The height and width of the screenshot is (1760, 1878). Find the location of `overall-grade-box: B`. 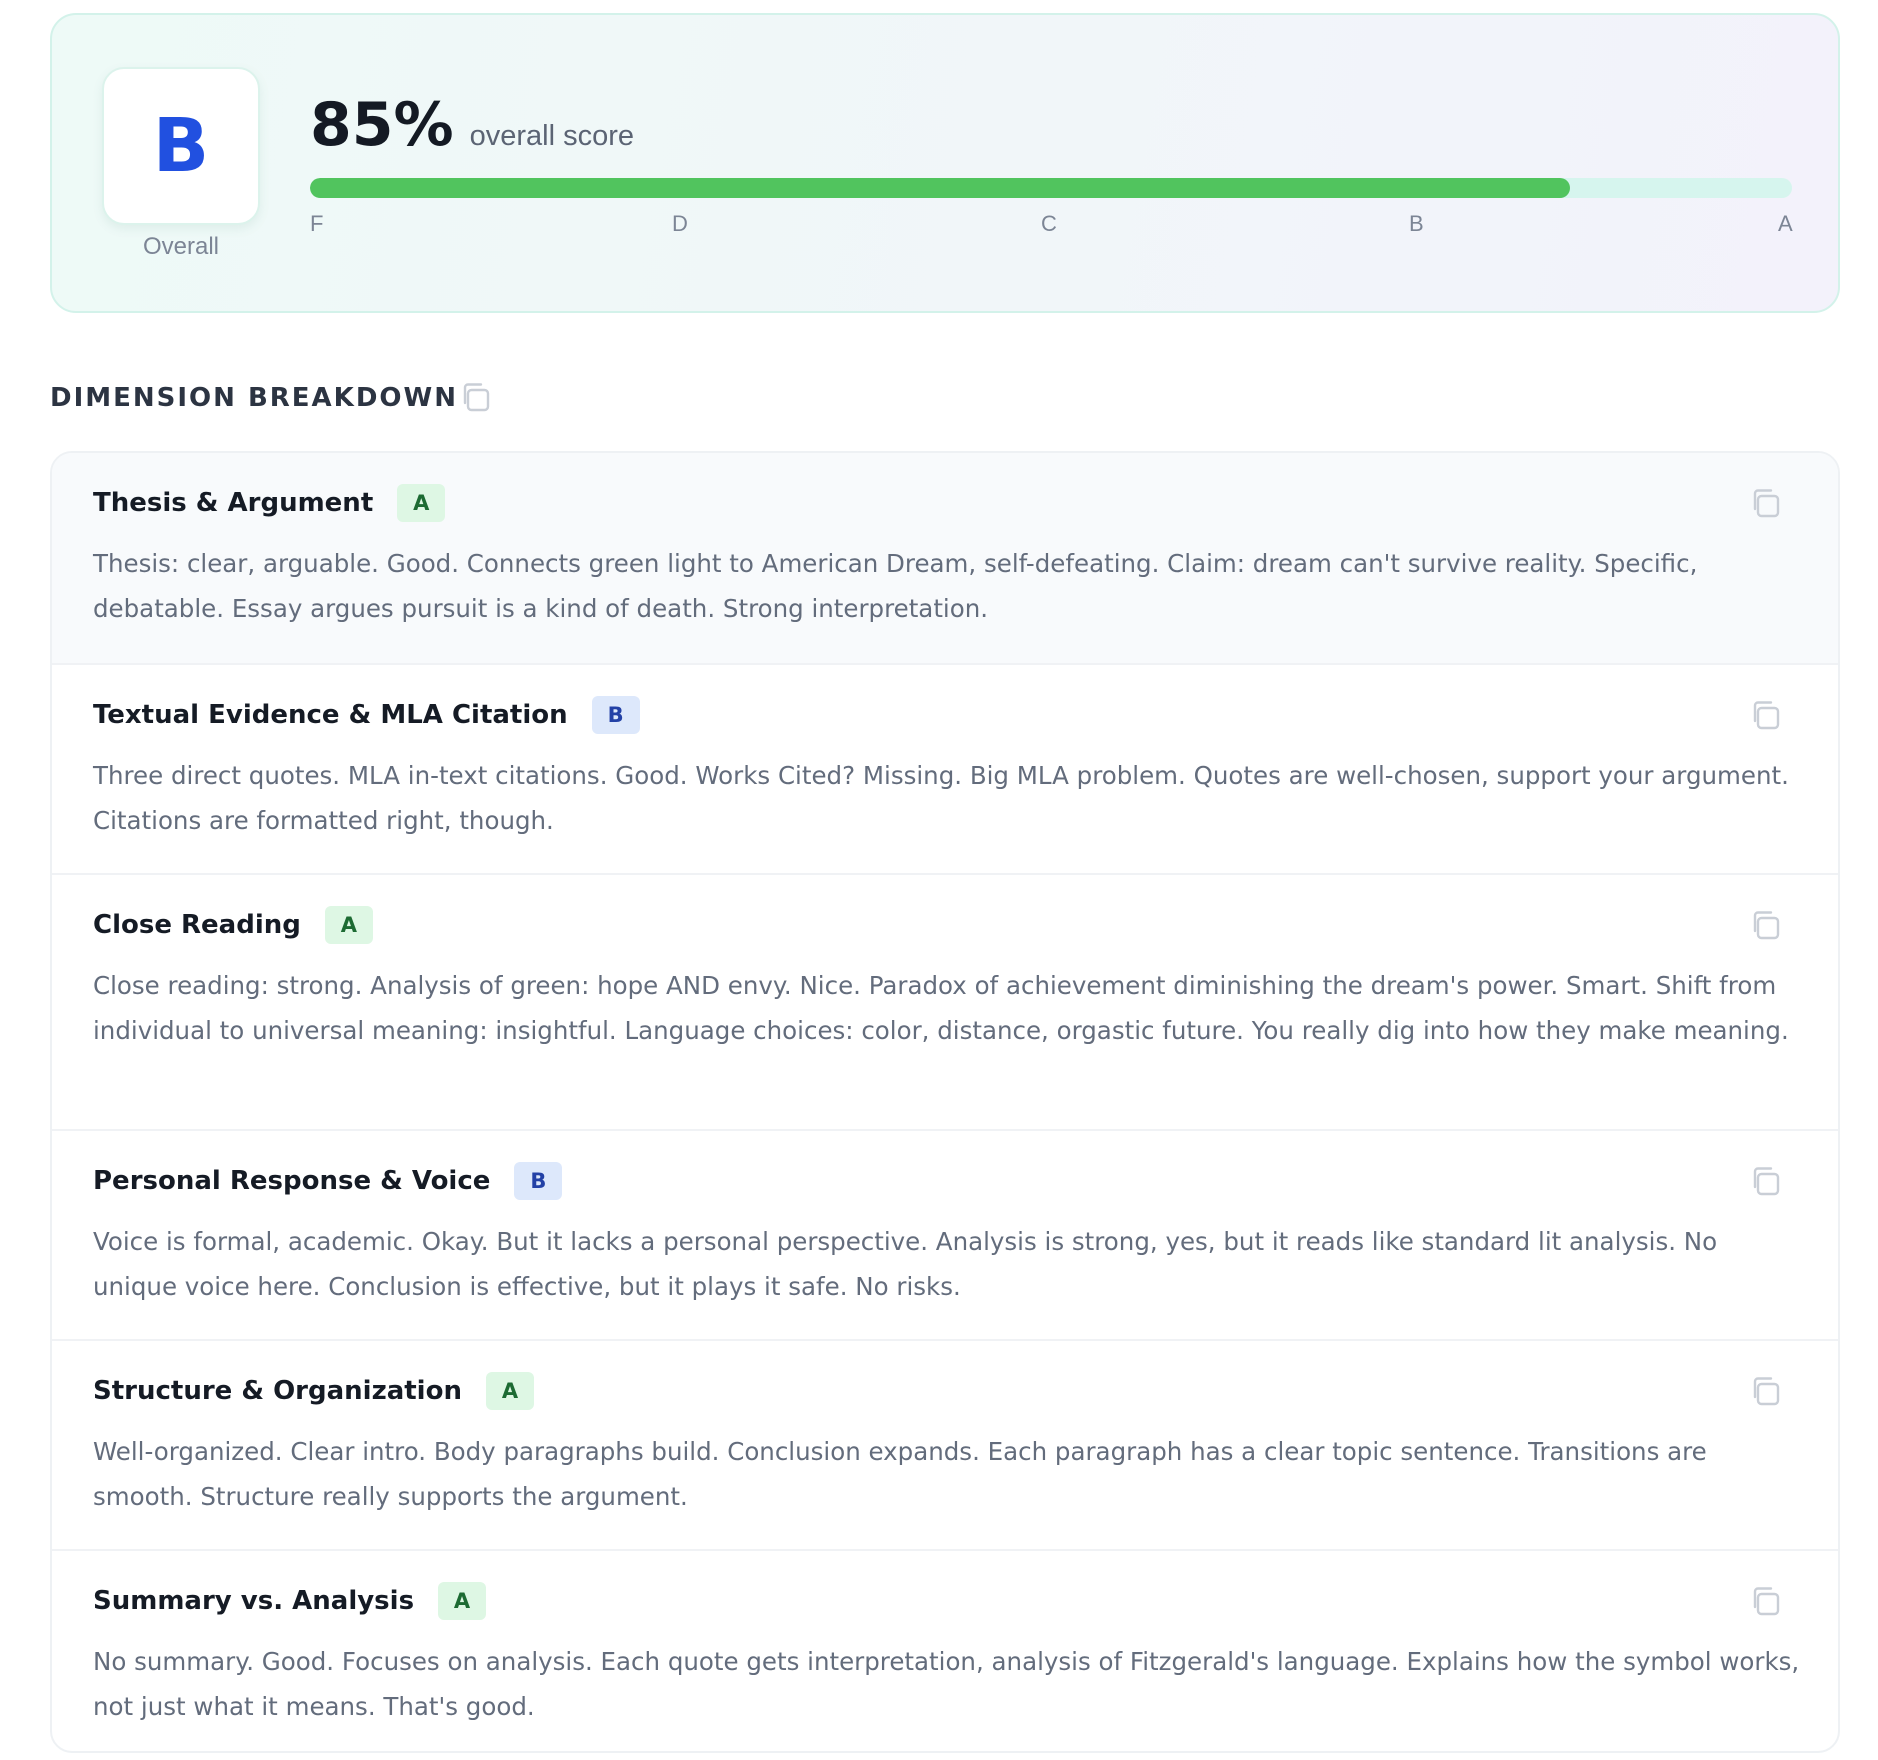

overall-grade-box: B is located at coordinates (181, 146).